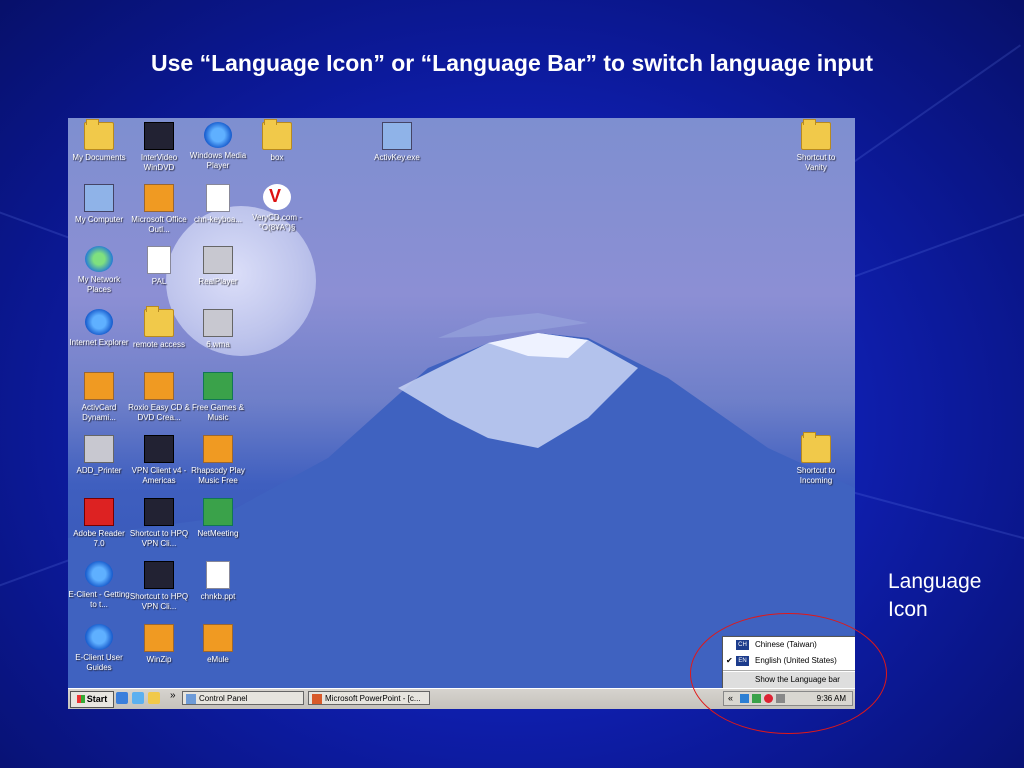 This screenshot has height=768, width=1024. I want to click on powerpoint-file-icon, so click(218, 575).